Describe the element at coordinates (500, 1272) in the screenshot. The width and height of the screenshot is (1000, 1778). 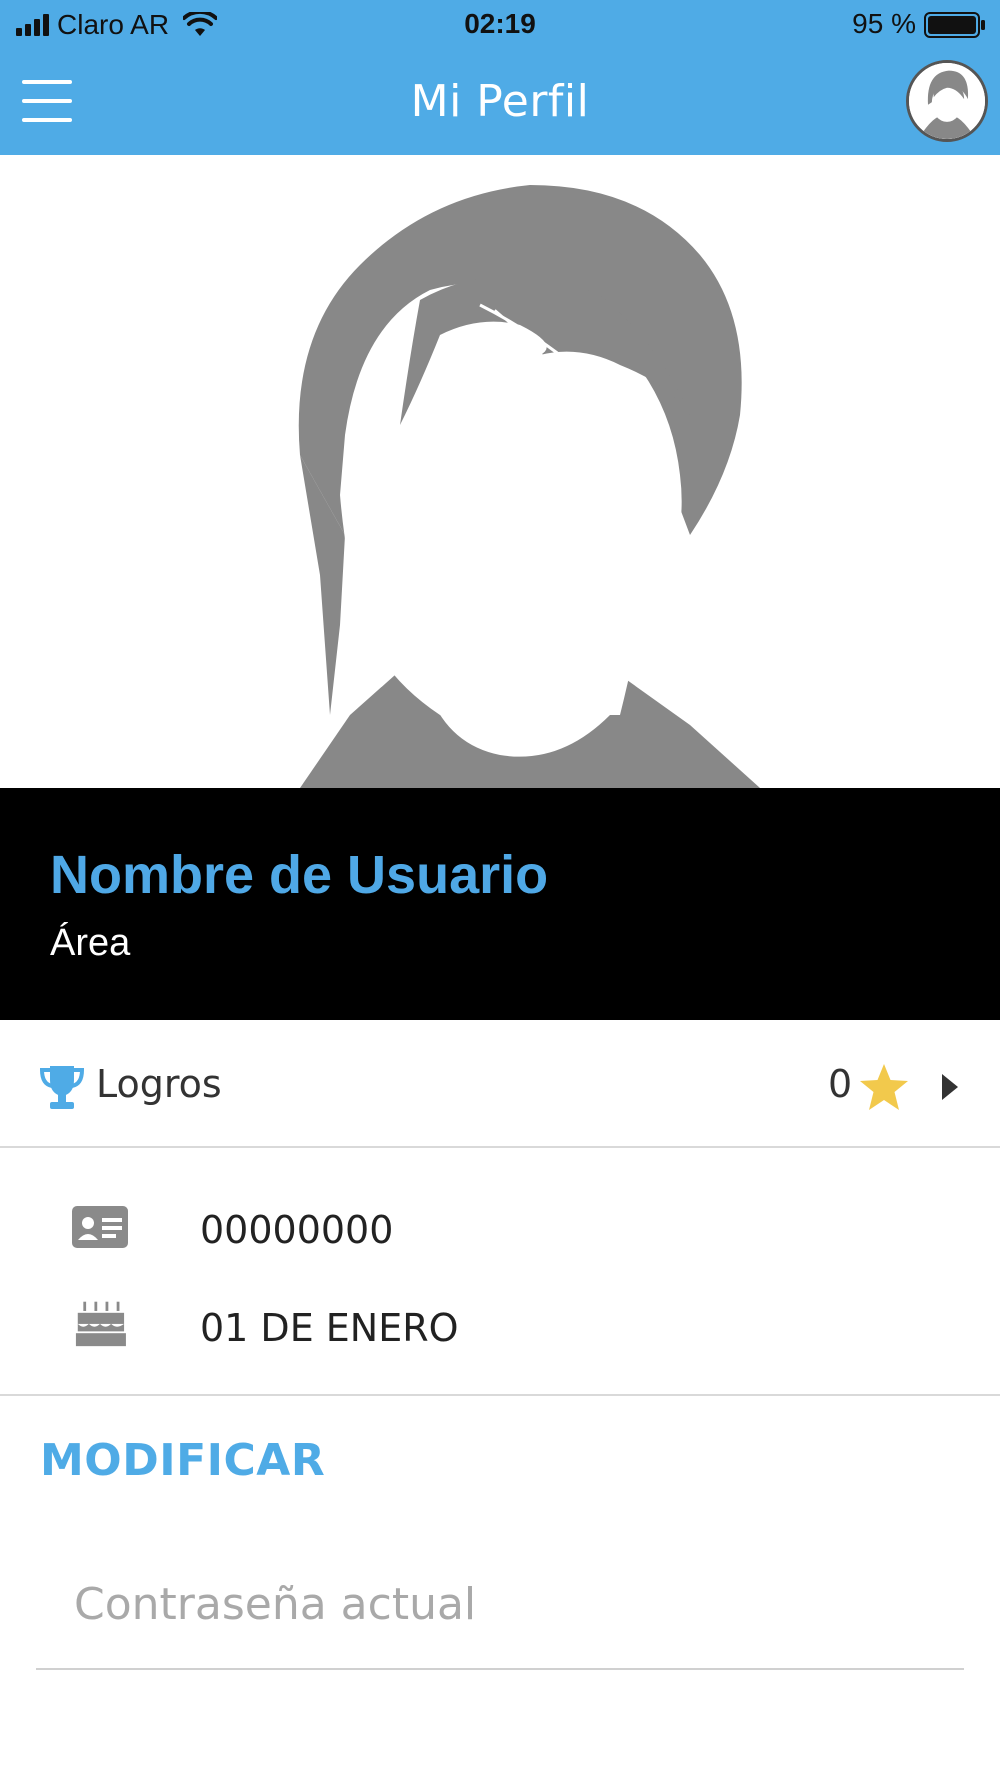
I see `profile-details: 00000000 01 DE ENERO` at that location.